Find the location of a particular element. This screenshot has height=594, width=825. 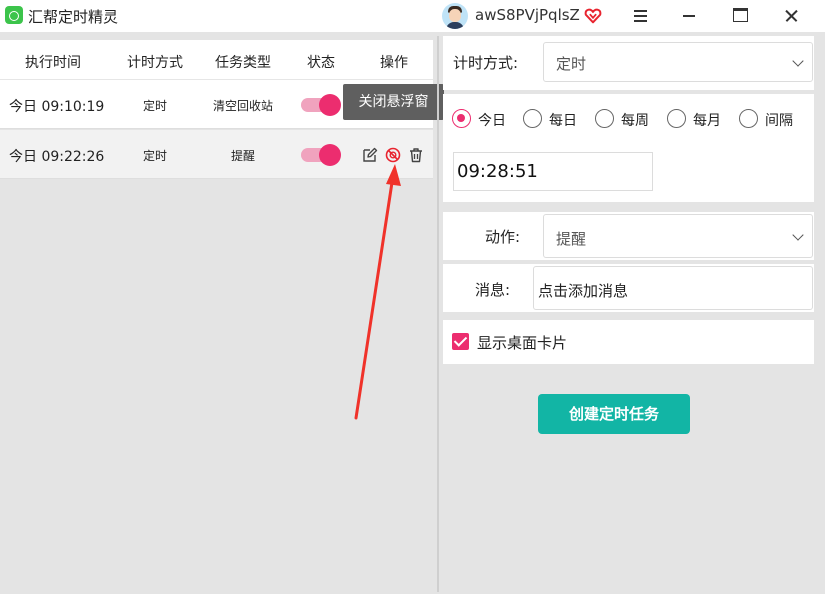

annotation-arrow-icon is located at coordinates (377, 292).